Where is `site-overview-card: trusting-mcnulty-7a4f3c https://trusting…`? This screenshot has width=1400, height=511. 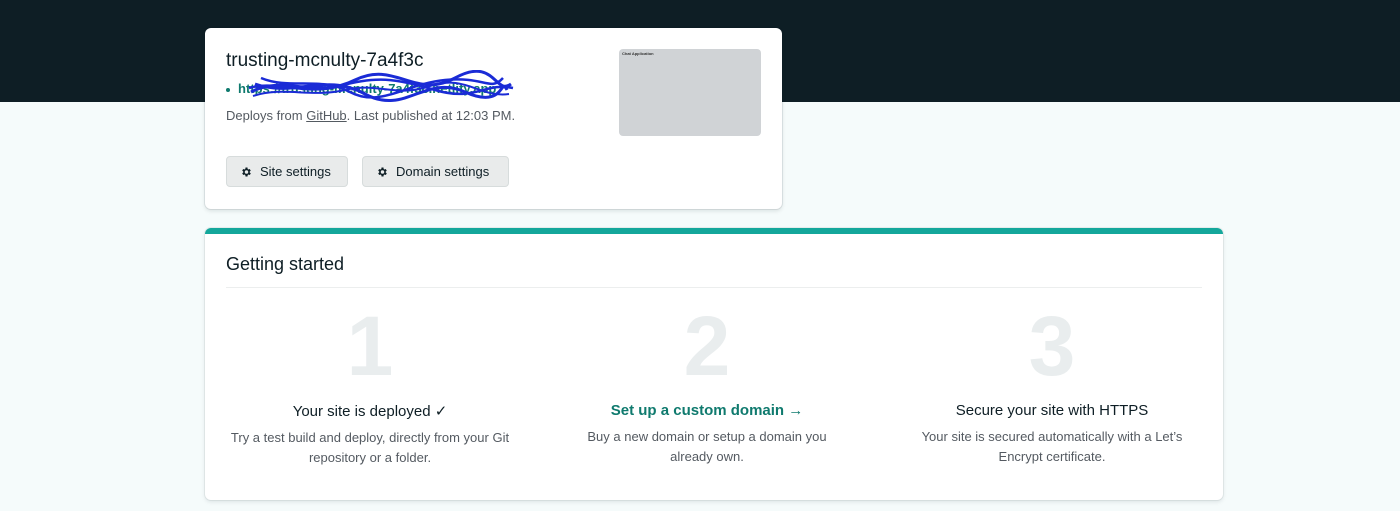 site-overview-card: trusting-mcnulty-7a4f3c https://trusting… is located at coordinates (493, 118).